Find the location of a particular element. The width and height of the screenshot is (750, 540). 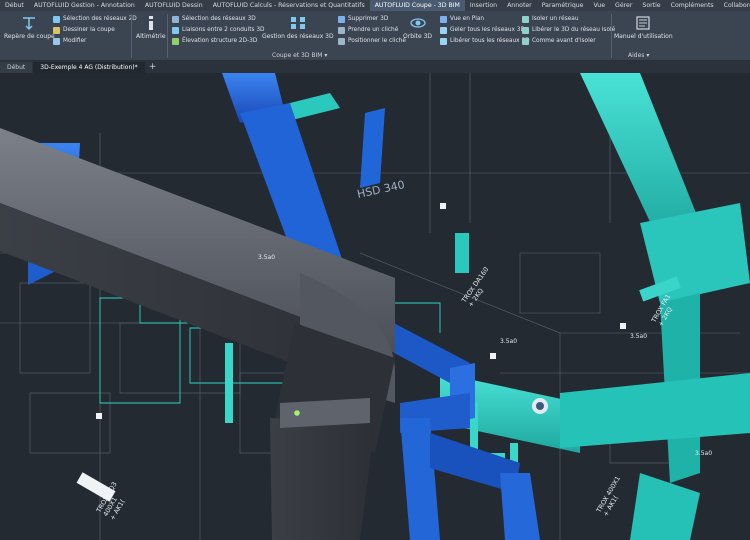

positionner-cliche-button: Positionner le cliché is located at coordinates (372, 41).